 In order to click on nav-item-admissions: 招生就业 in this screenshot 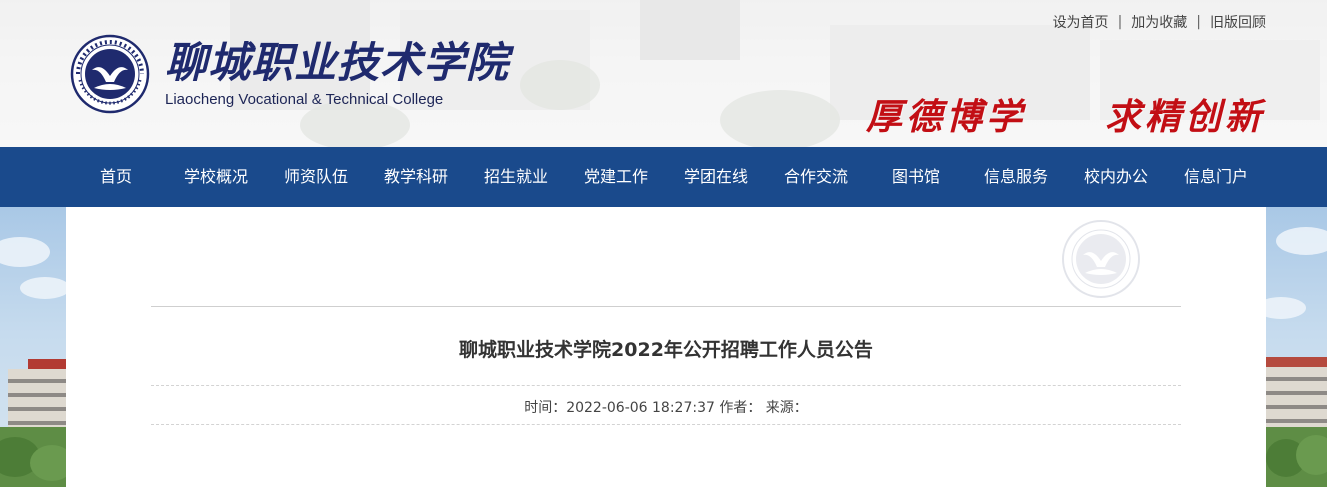, I will do `click(516, 177)`.